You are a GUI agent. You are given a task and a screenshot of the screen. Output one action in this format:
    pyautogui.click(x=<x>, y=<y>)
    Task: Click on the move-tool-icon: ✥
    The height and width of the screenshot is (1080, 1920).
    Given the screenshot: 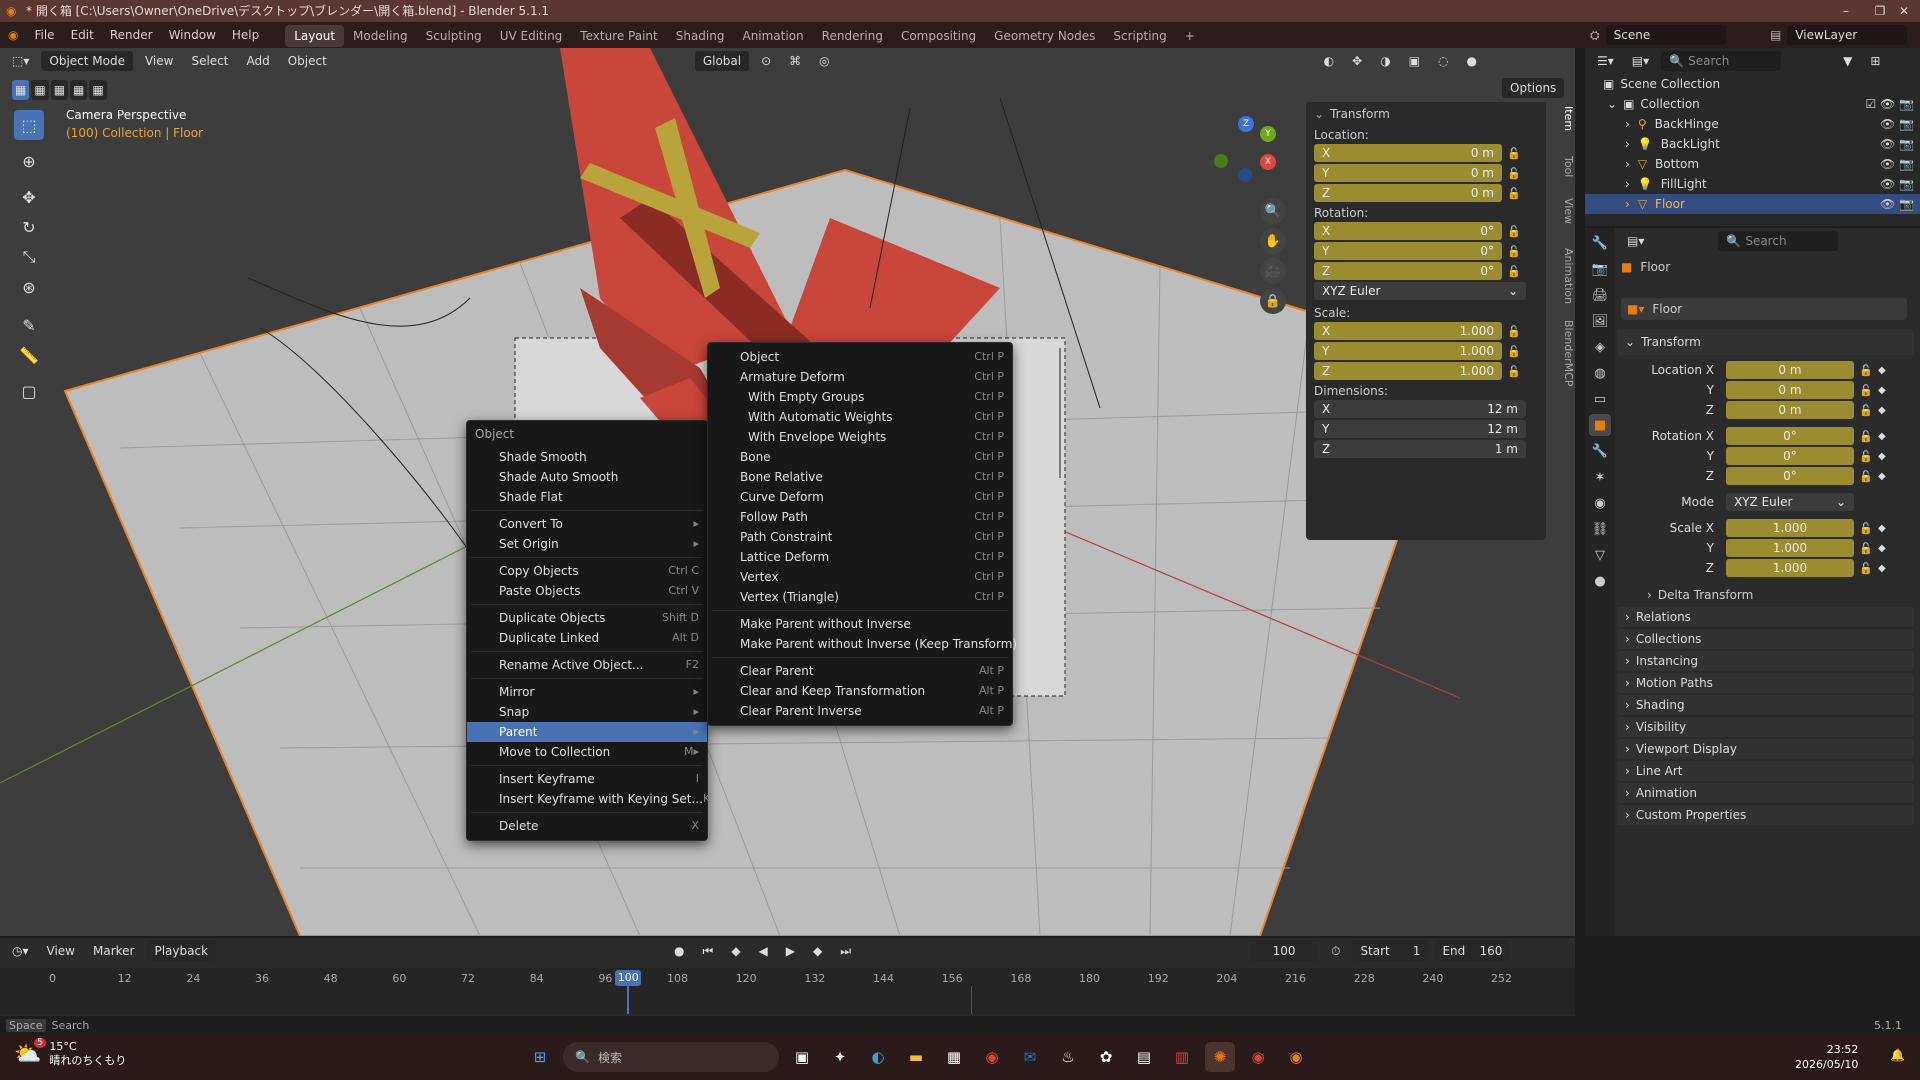 What is the action you would take?
    pyautogui.click(x=29, y=197)
    